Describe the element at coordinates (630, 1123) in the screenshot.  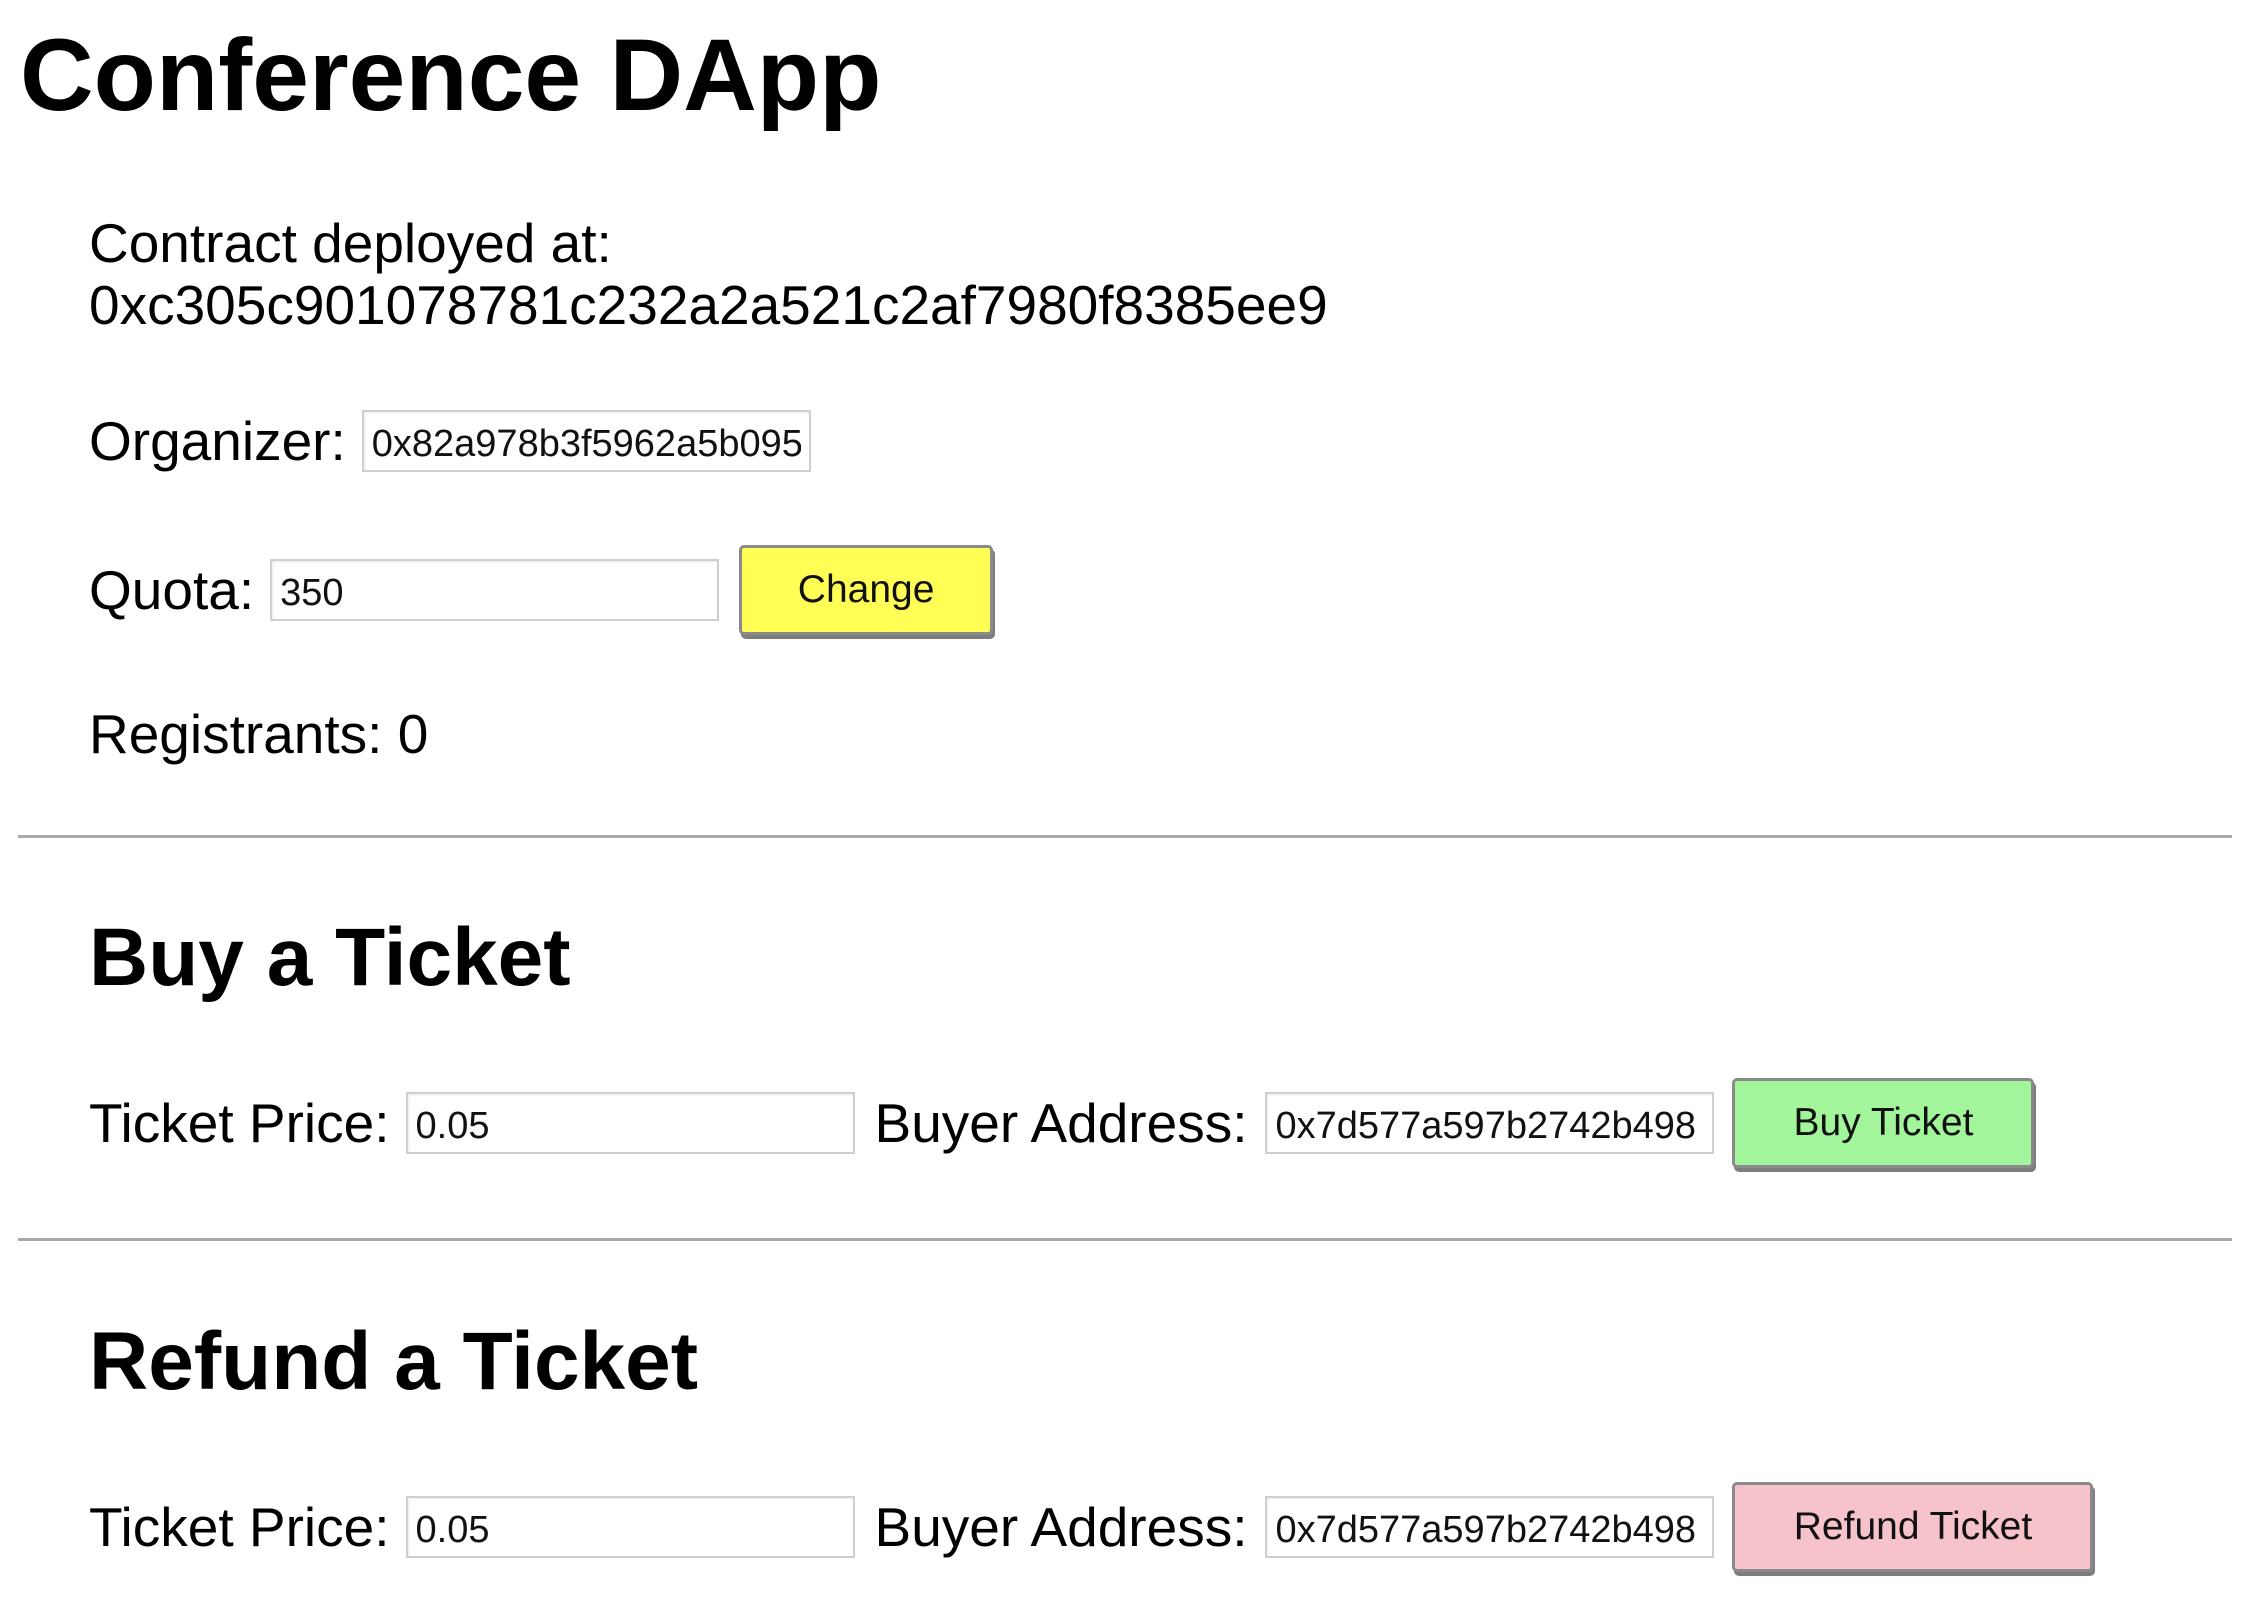
I see `buy-price-input` at that location.